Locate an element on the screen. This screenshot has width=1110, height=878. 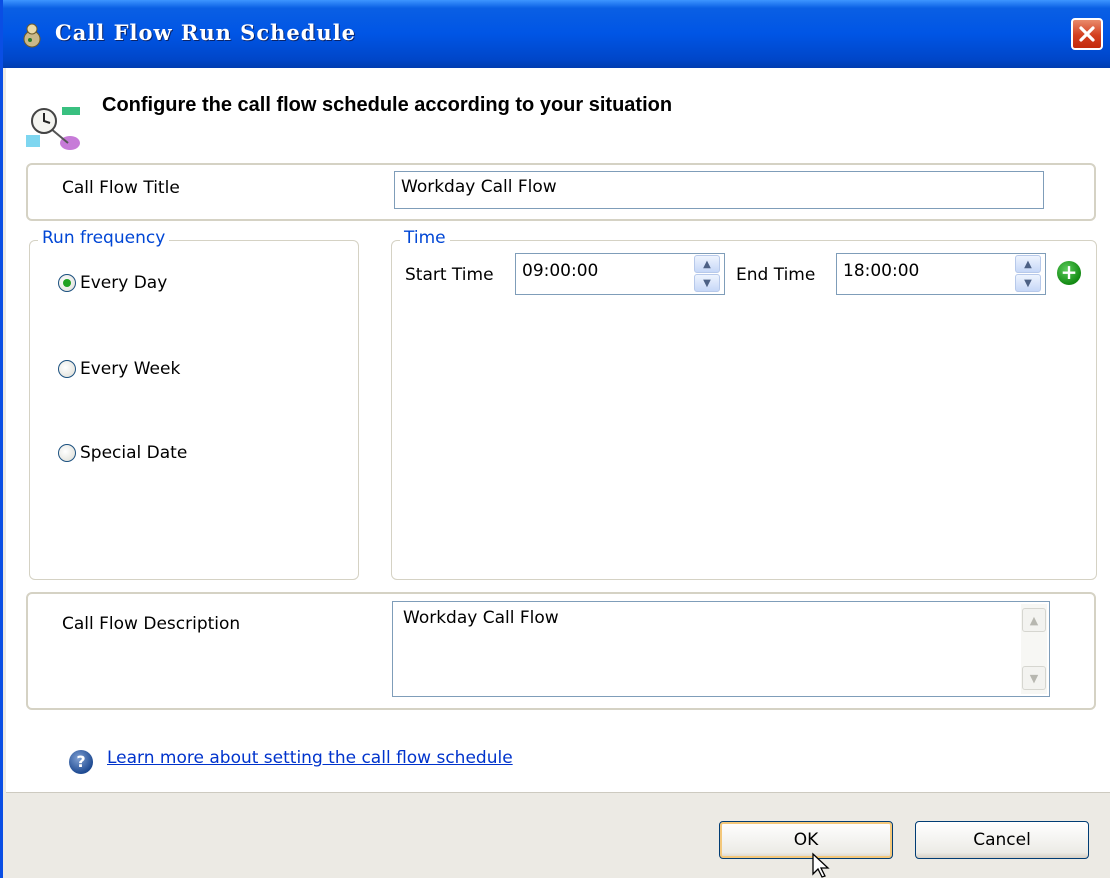
app-icon is located at coordinates (32, 35).